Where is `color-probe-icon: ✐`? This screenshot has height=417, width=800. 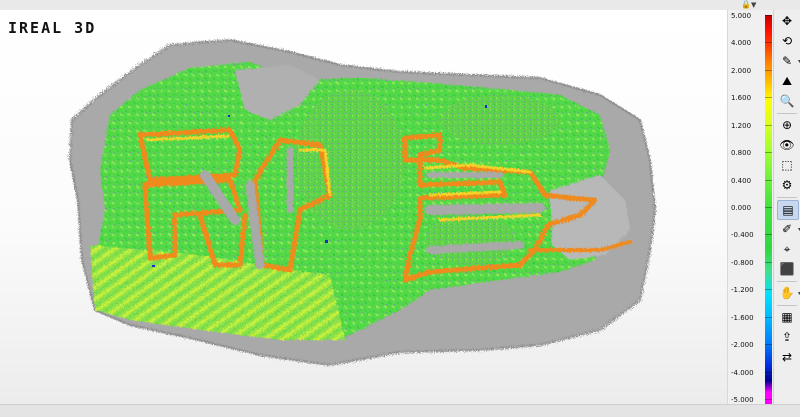 color-probe-icon: ✐ is located at coordinates (787, 229).